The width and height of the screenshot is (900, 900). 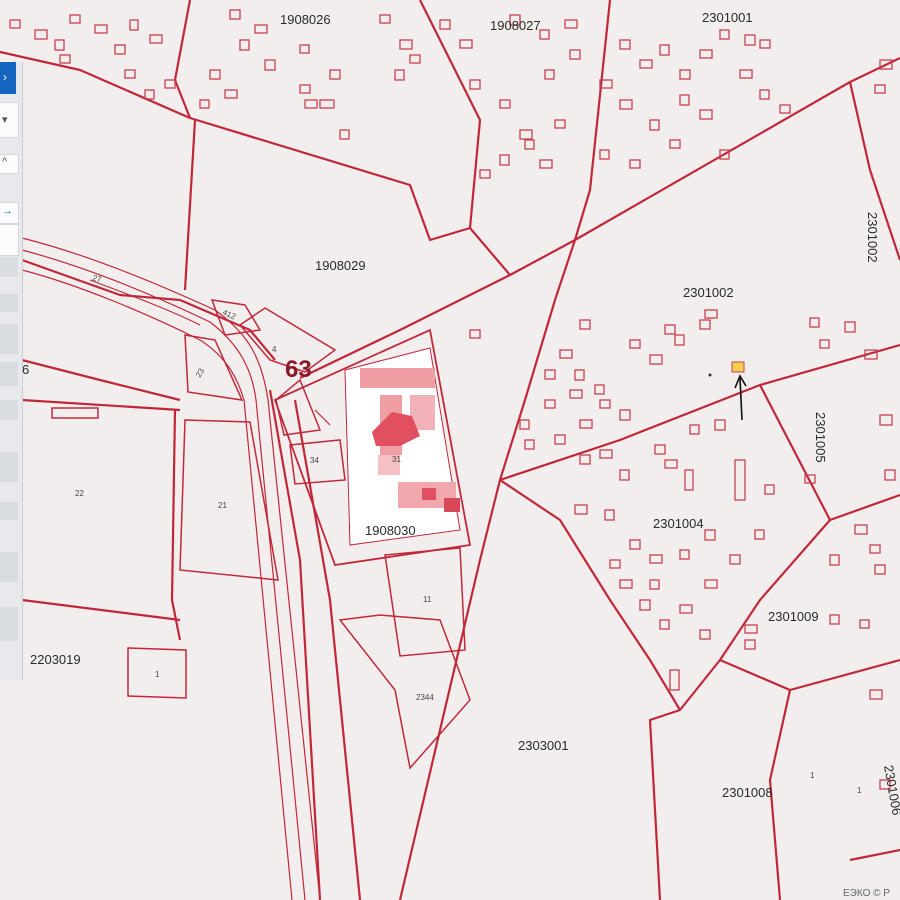 I want to click on plot-number-31: 31, so click(x=396, y=459).